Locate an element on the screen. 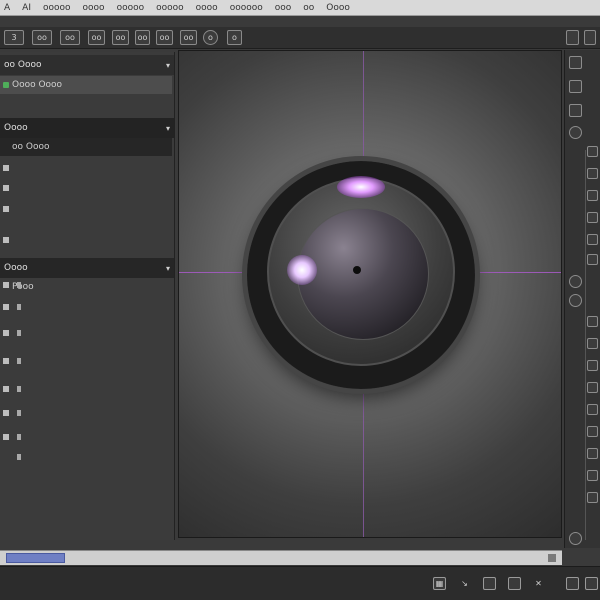  circle-icon: o is located at coordinates (210, 37).